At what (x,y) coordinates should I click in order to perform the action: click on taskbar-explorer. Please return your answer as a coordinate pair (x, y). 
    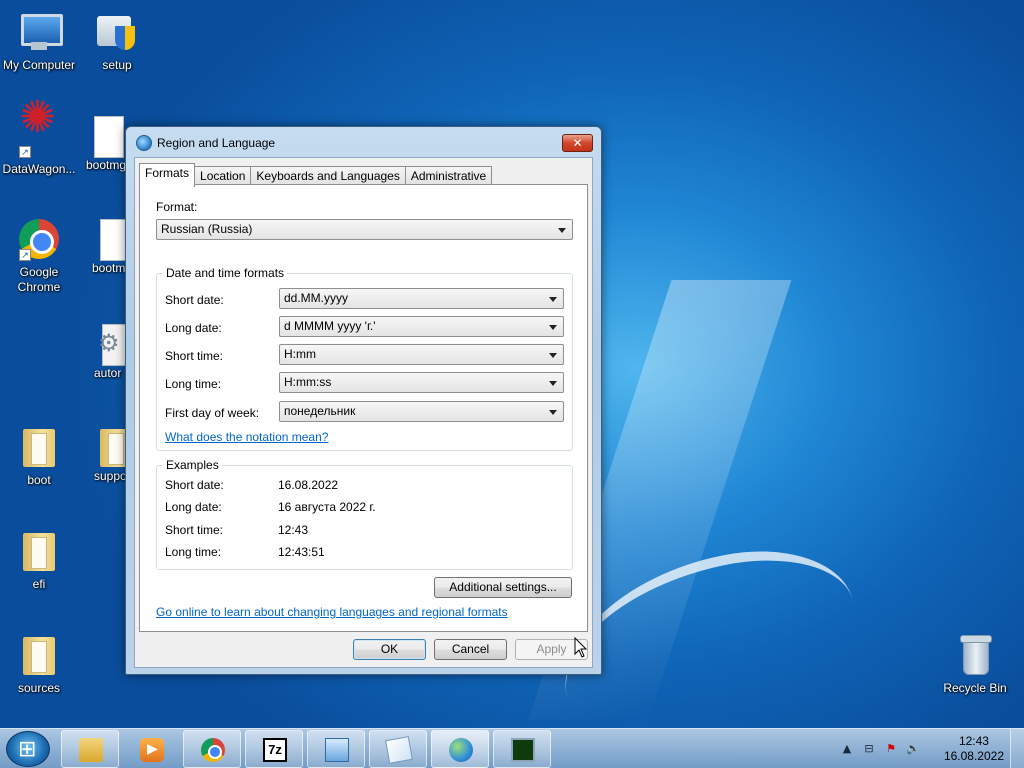
    Looking at the image, I should click on (90, 749).